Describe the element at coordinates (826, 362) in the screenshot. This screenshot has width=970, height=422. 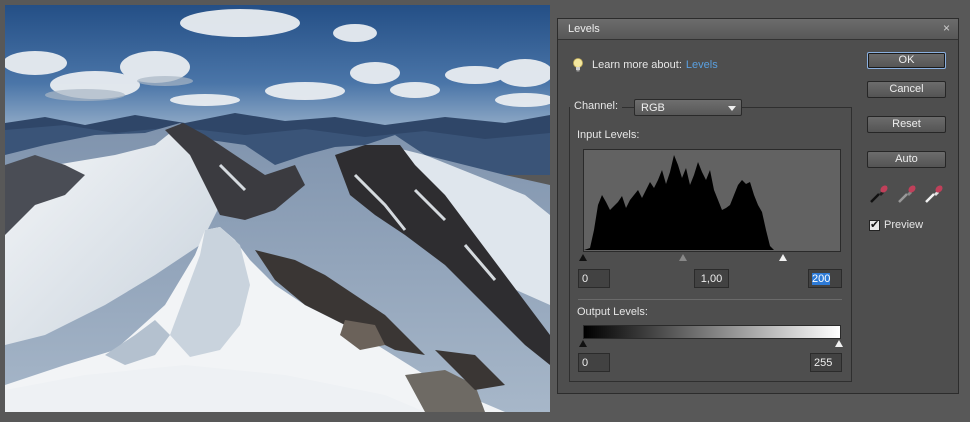
I see `output-white-field: 255` at that location.